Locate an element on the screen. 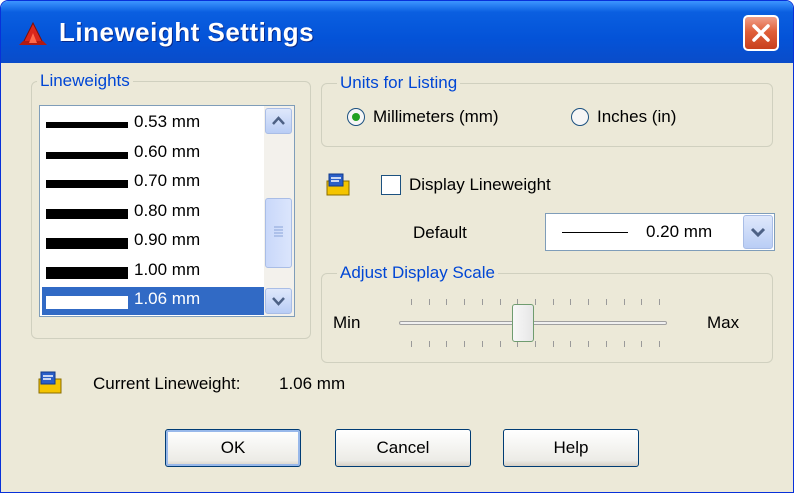 This screenshot has height=493, width=794. default-lineweight-select: 0.20 mm is located at coordinates (660, 232).